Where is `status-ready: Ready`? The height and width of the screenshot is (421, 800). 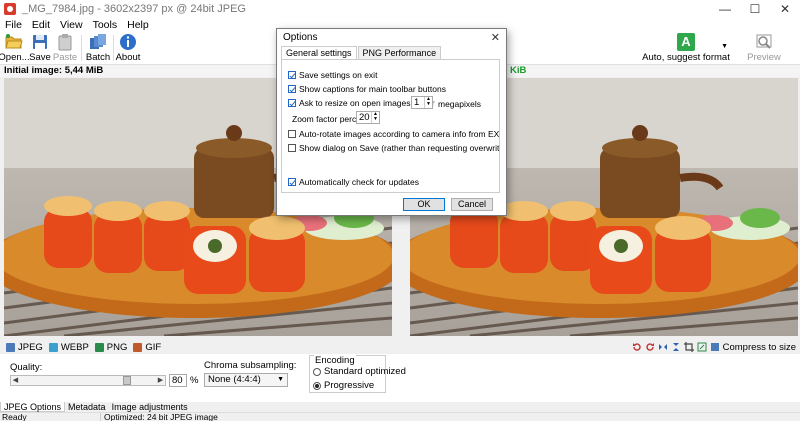 status-ready: Ready is located at coordinates (14, 416).